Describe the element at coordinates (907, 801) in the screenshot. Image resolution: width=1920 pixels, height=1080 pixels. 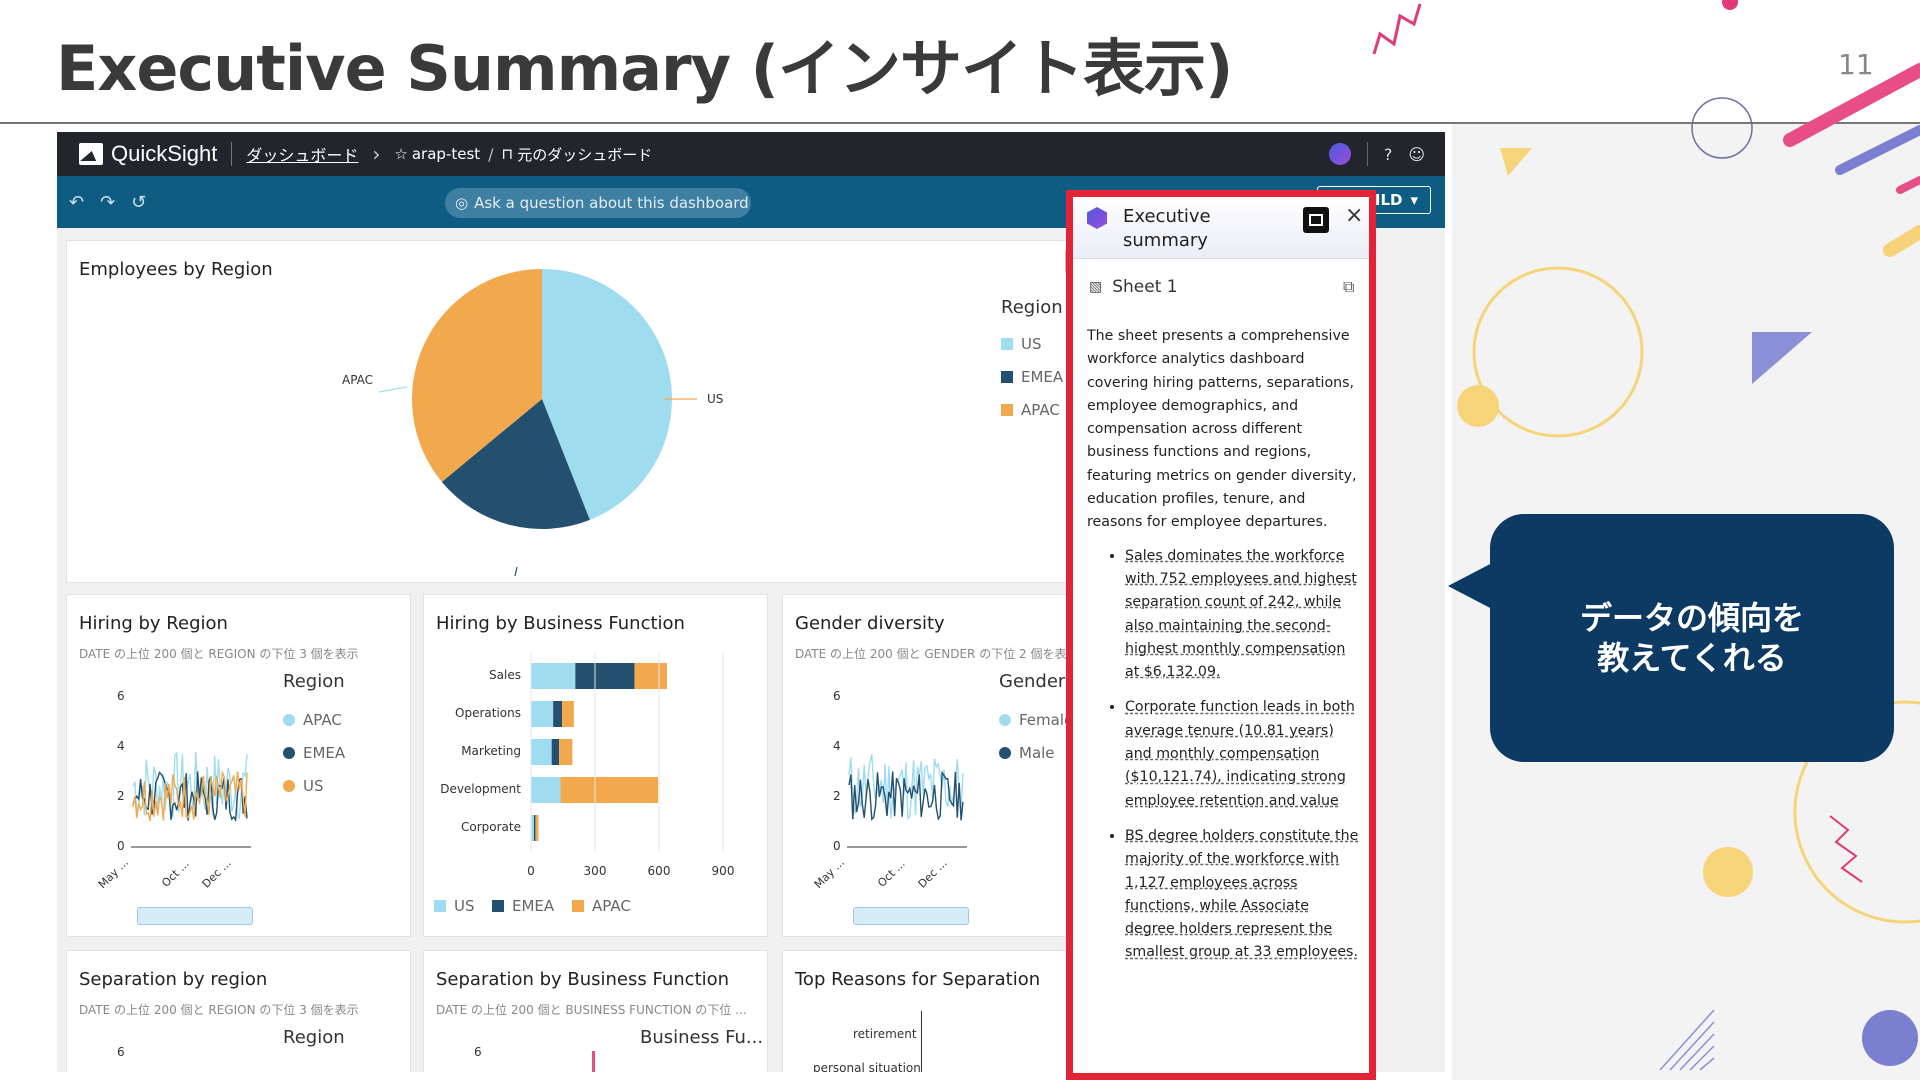
I see `gender-diversity-line-chart` at that location.